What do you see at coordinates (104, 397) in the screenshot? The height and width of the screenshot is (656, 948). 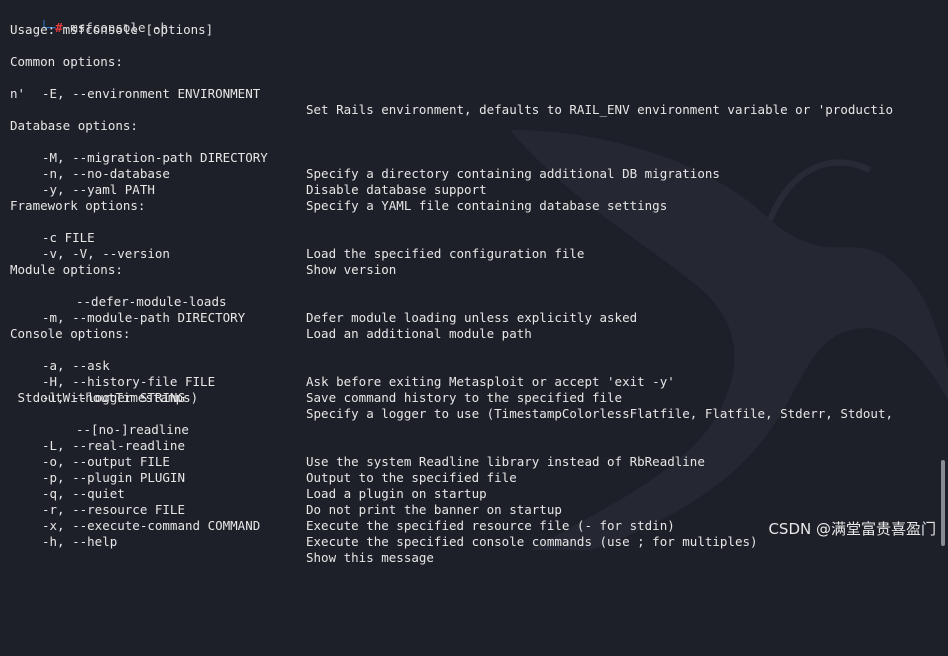 I see `wrapped-text: StdoutWithoutTimestamps)` at bounding box center [104, 397].